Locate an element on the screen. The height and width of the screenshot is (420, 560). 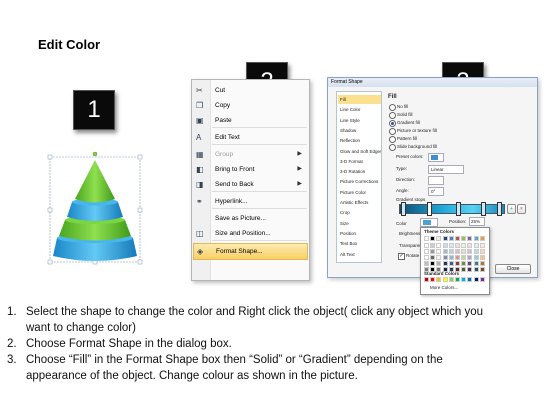
angle-input: 0° is located at coordinates (436, 191).